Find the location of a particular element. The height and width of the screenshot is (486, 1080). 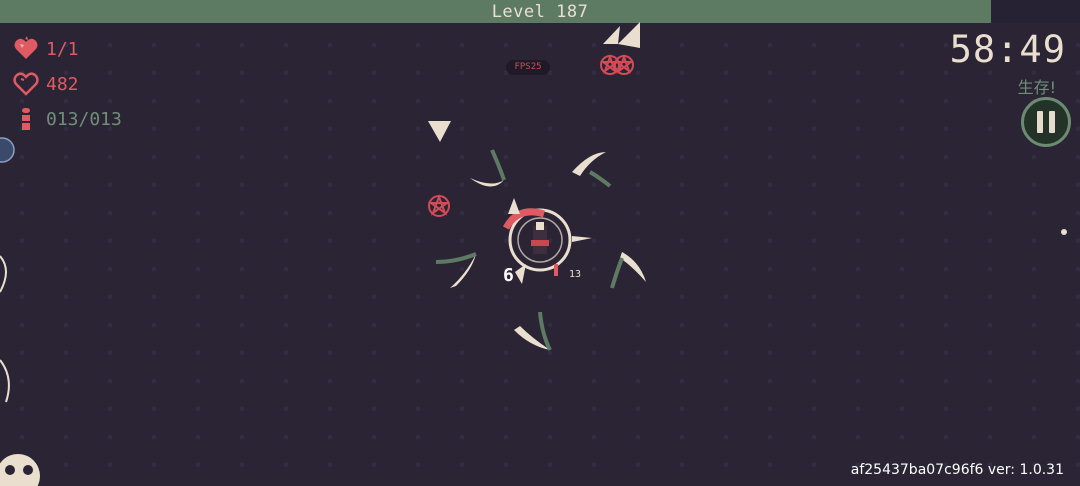

version-label: af25437ba07c96f6 ver: 1.0.31 is located at coordinates (957, 470).